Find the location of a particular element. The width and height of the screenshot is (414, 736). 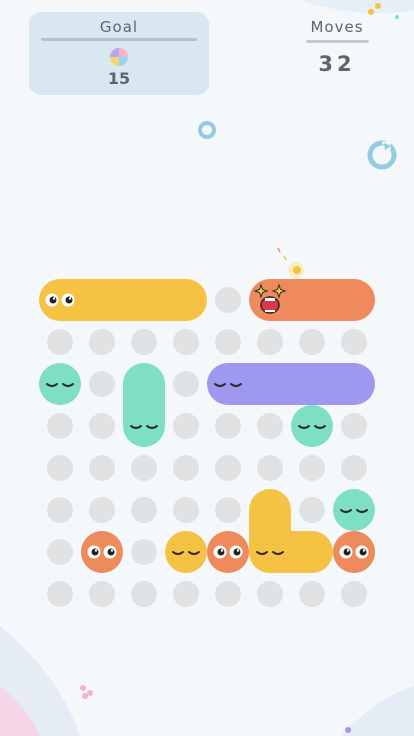

ring-decoration-icon is located at coordinates (207, 130).